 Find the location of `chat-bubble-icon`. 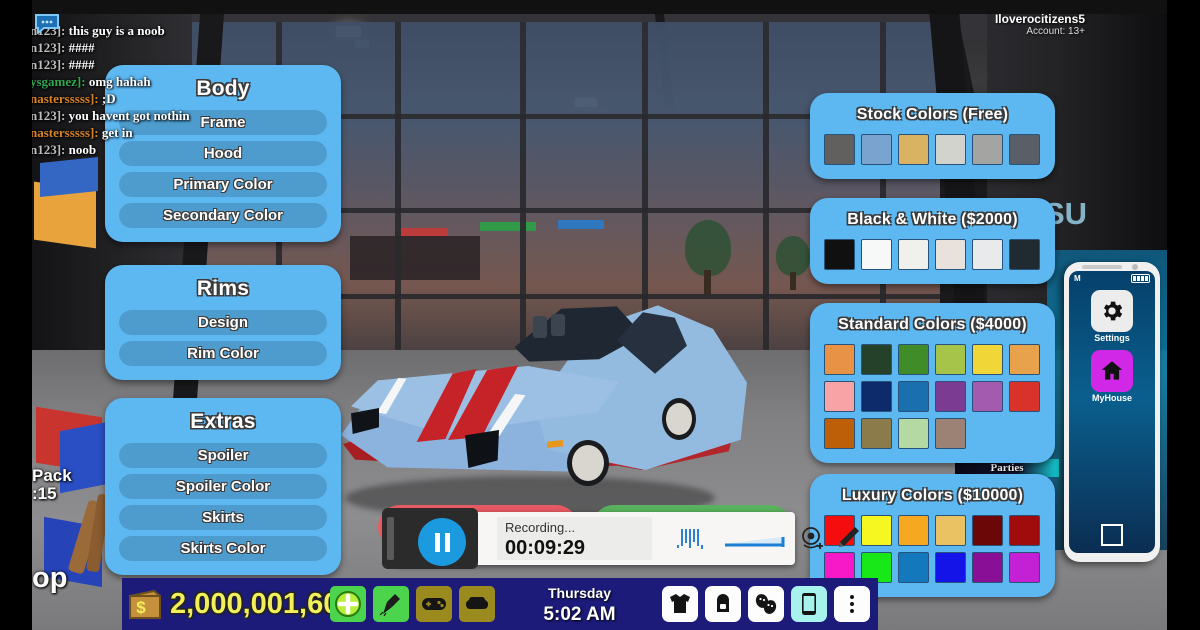

chat-bubble-icon is located at coordinates (47, 24).